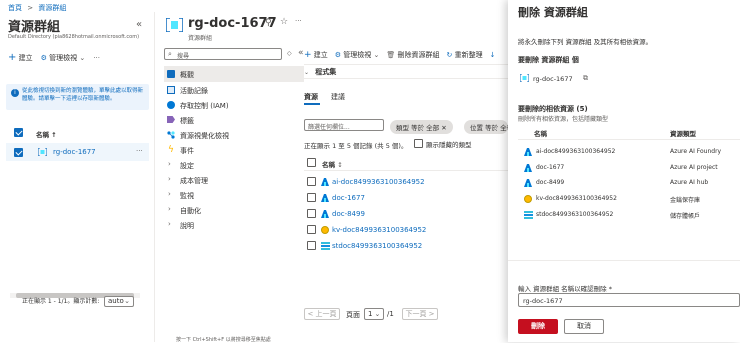 The width and height of the screenshot is (740, 343). I want to click on menu-search-input: ⌕ 搜尋, so click(223, 54).